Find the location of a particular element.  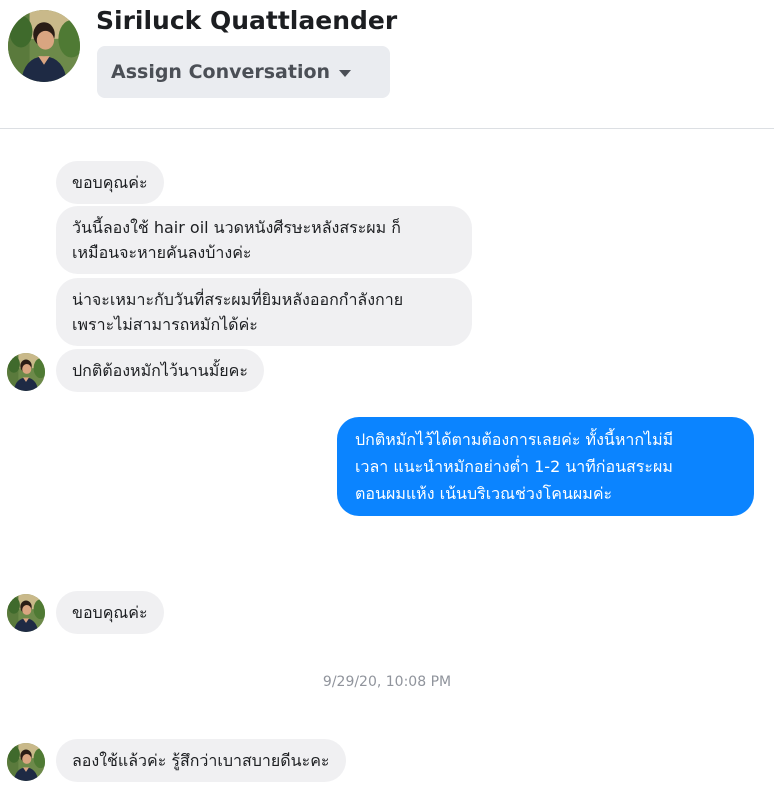

contact-name: Siriluck Quattlaender is located at coordinates (247, 20).